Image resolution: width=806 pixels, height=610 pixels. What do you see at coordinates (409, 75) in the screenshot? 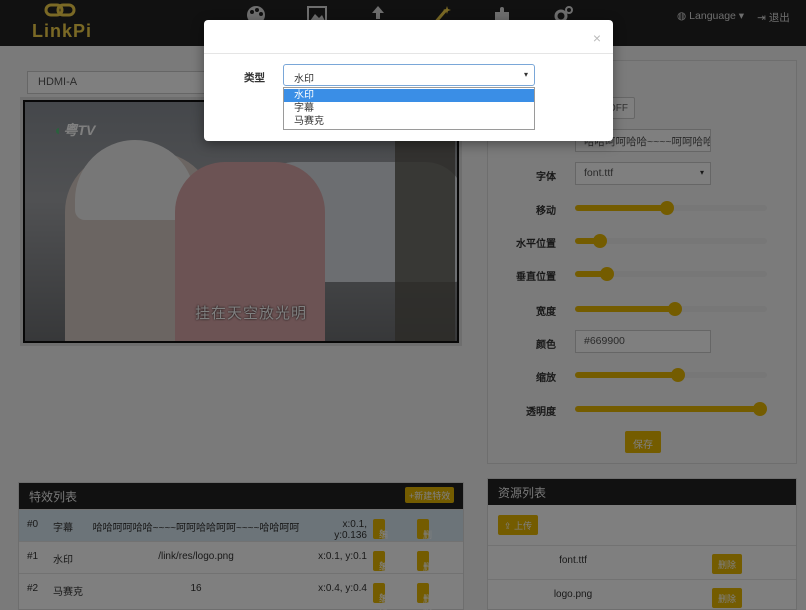
I see `type-select: 水印 ▾` at bounding box center [409, 75].